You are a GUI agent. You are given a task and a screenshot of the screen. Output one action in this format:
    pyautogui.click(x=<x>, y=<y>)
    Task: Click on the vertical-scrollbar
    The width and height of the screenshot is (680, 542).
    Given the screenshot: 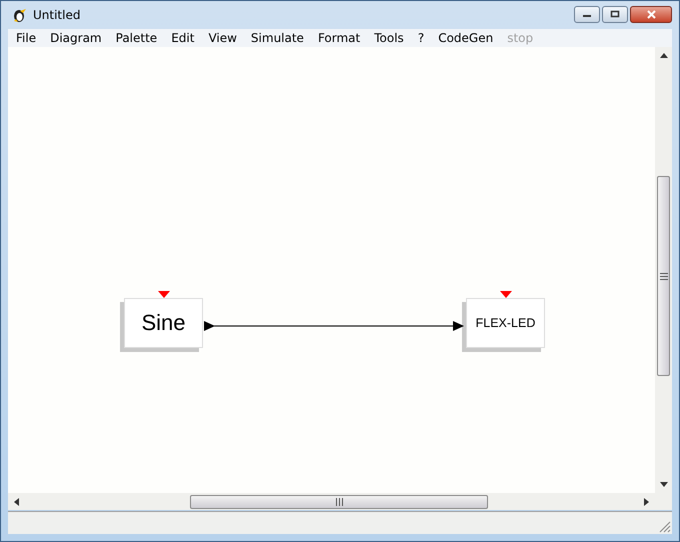 What is the action you would take?
    pyautogui.click(x=663, y=270)
    